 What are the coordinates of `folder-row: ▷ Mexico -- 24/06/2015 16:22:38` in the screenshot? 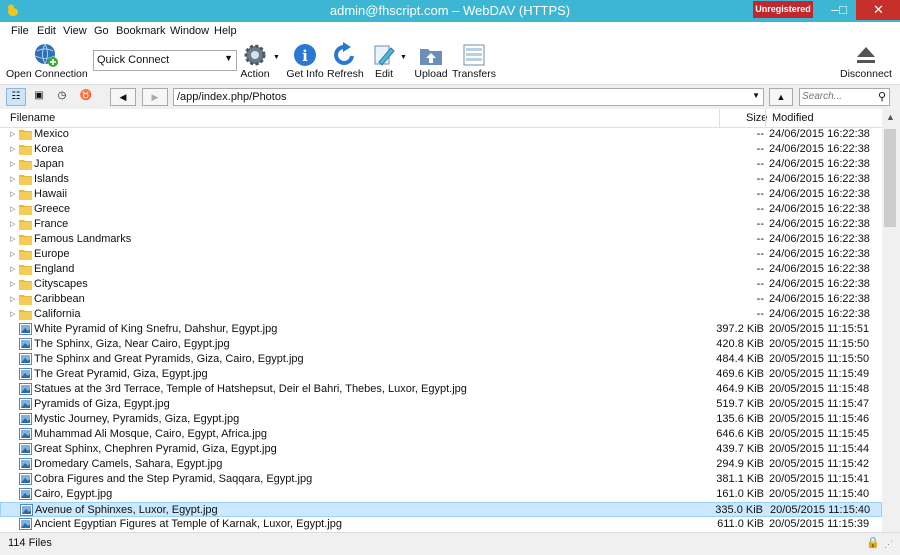 It's located at (441, 134).